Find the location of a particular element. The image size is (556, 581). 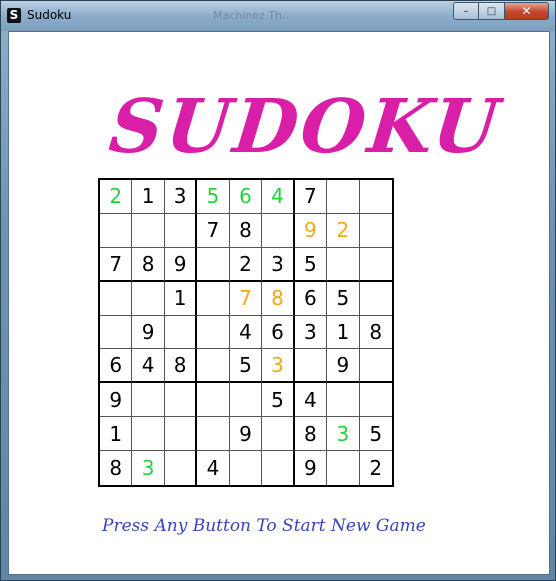

maximize-icon: □ is located at coordinates (491, 11).